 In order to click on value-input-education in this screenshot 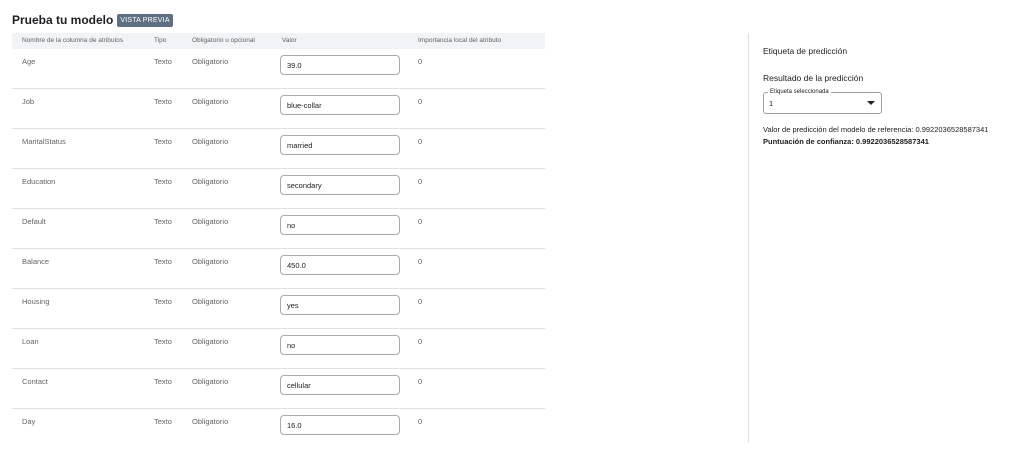, I will do `click(340, 185)`.